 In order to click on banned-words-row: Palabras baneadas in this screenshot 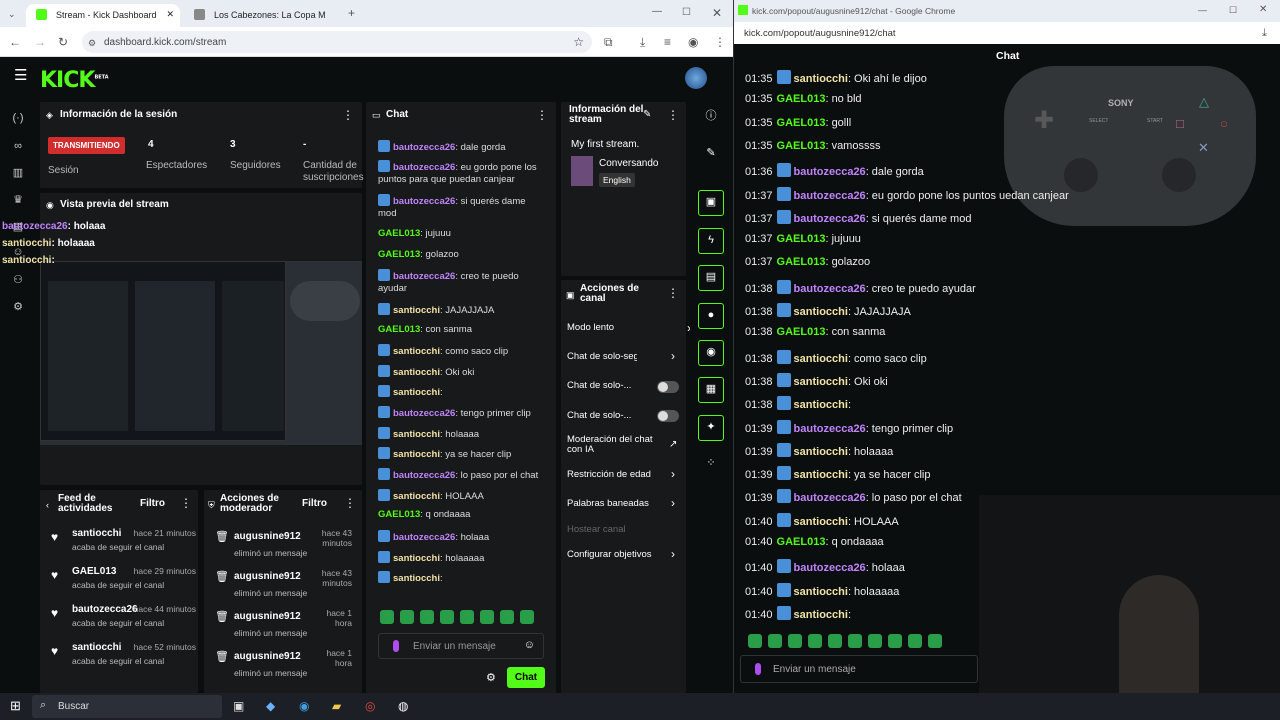, I will do `click(627, 503)`.